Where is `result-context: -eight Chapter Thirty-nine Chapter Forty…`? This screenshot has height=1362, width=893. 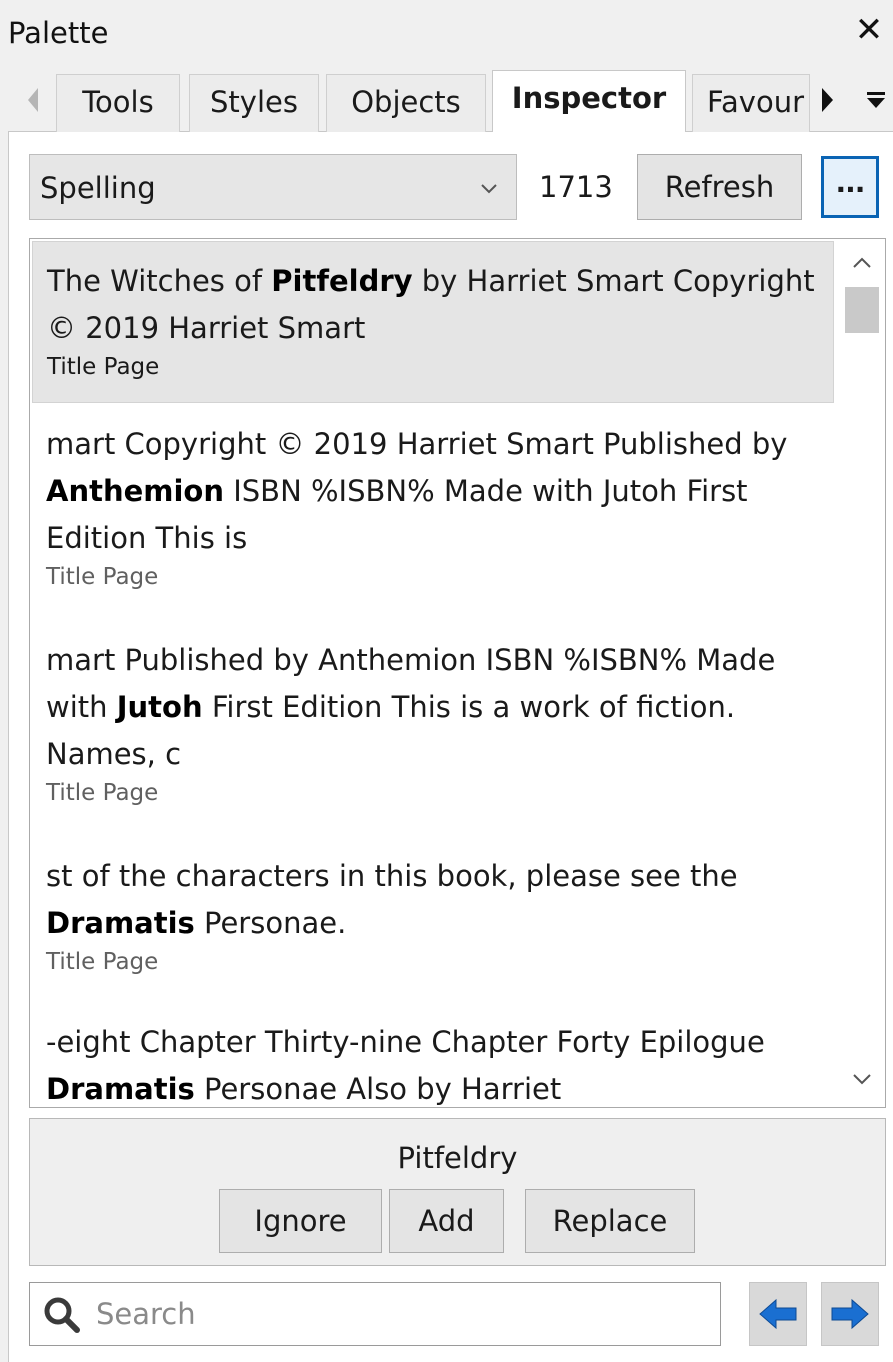
result-context: -eight Chapter Thirty-nine Chapter Forty… is located at coordinates (405, 1065).